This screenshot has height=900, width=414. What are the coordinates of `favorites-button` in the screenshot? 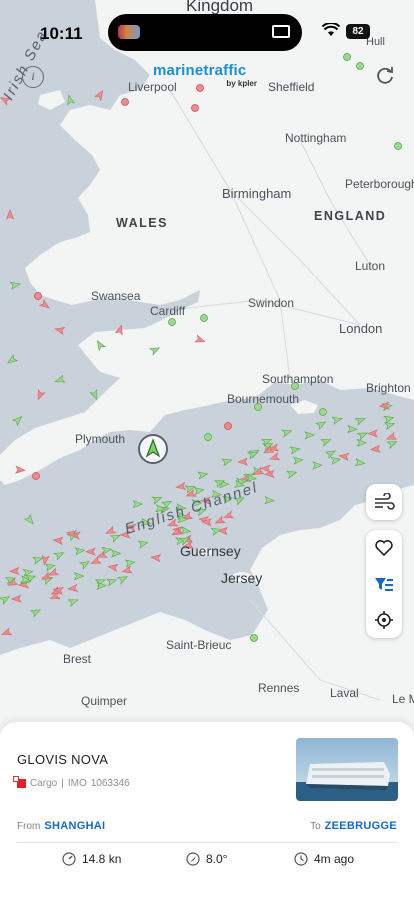 It's located at (384, 548).